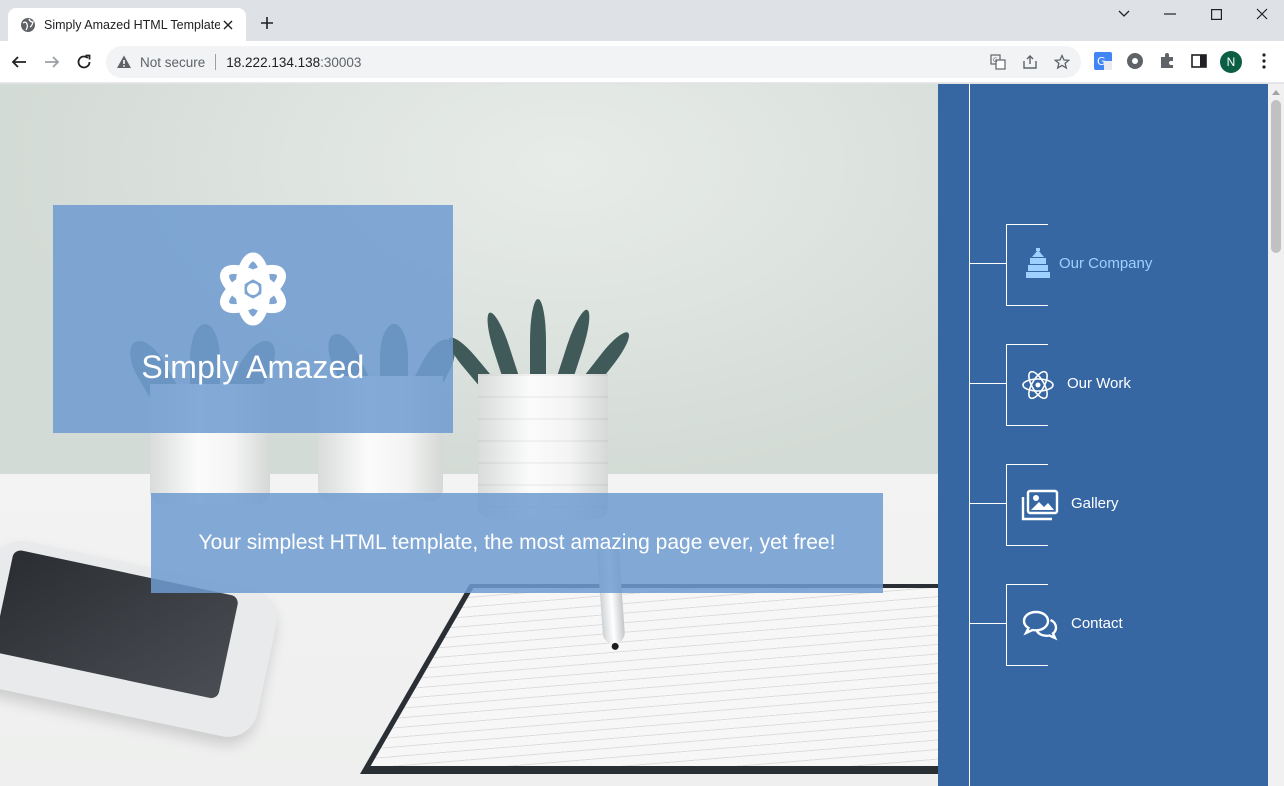 This screenshot has width=1284, height=786. Describe the element at coordinates (1062, 62) in the screenshot. I see `bookmark-star-icon` at that location.